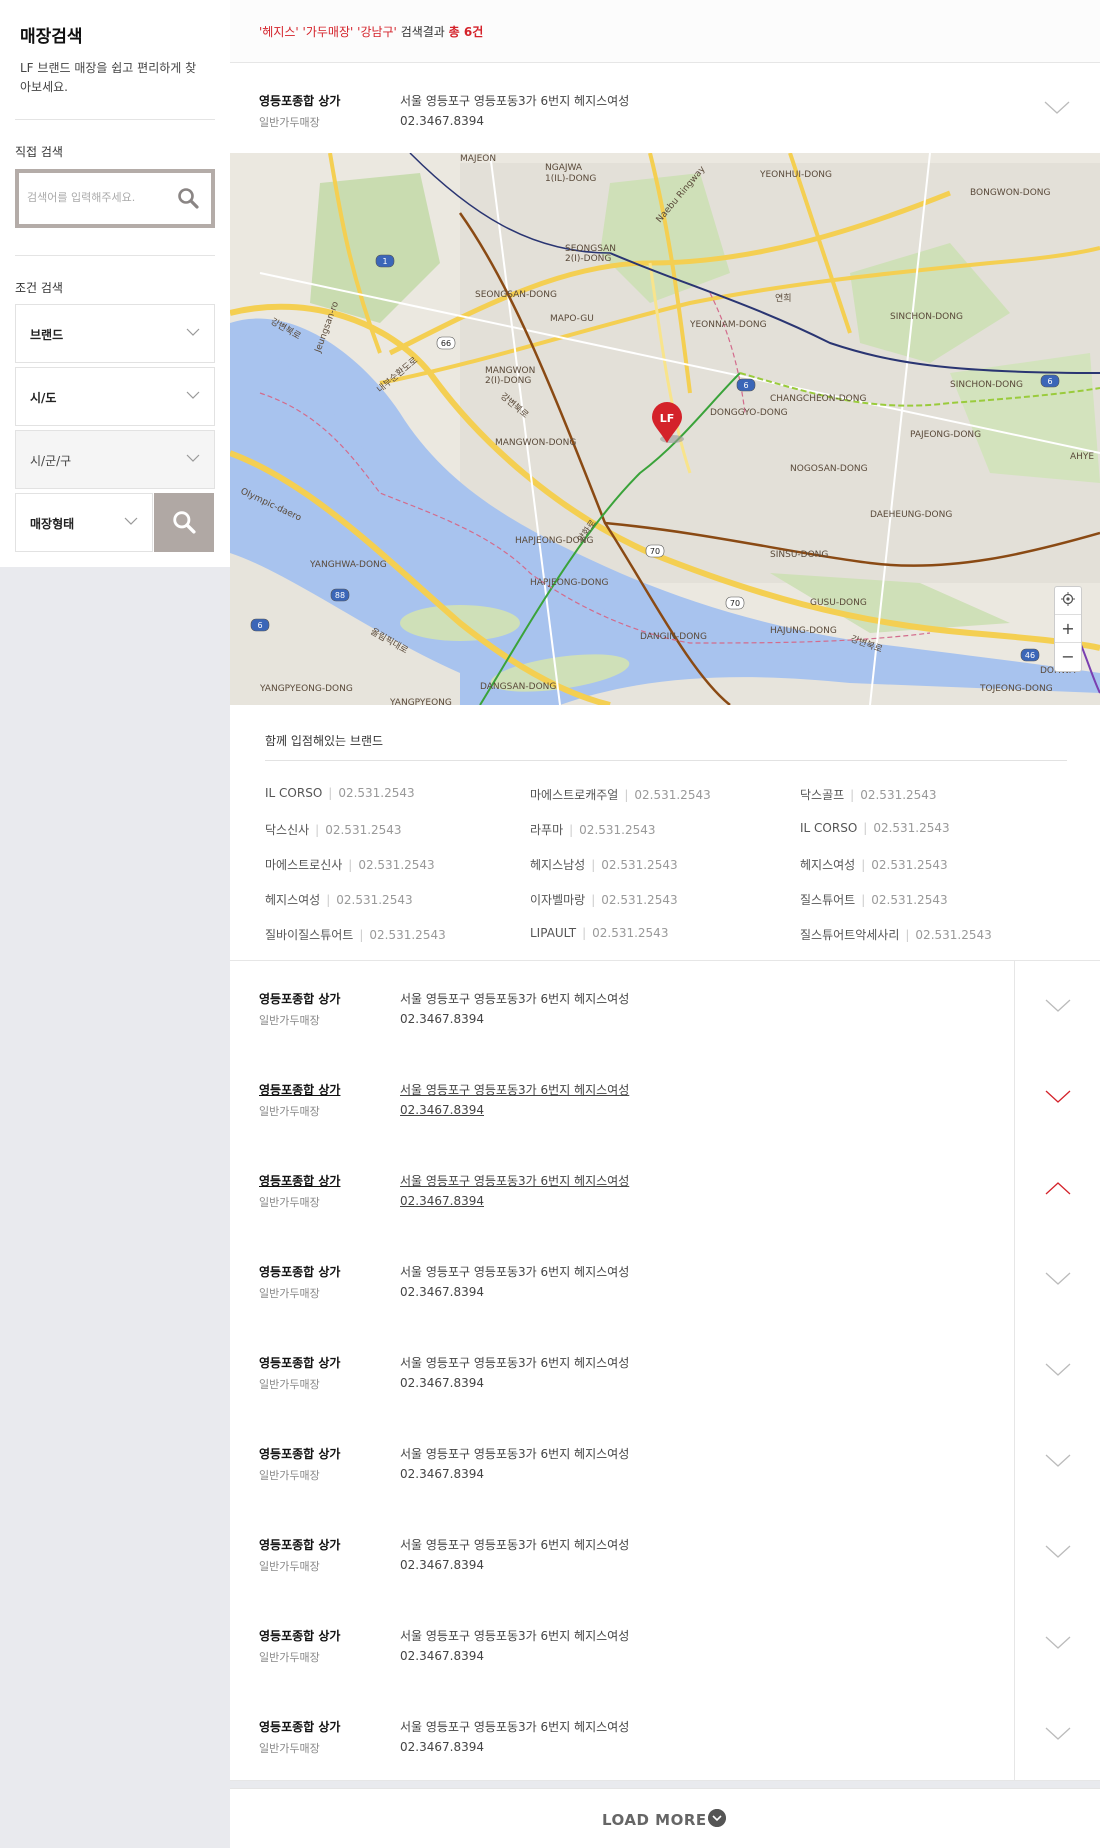 This screenshot has height=1848, width=1100. I want to click on route-badge: 66, so click(446, 343).